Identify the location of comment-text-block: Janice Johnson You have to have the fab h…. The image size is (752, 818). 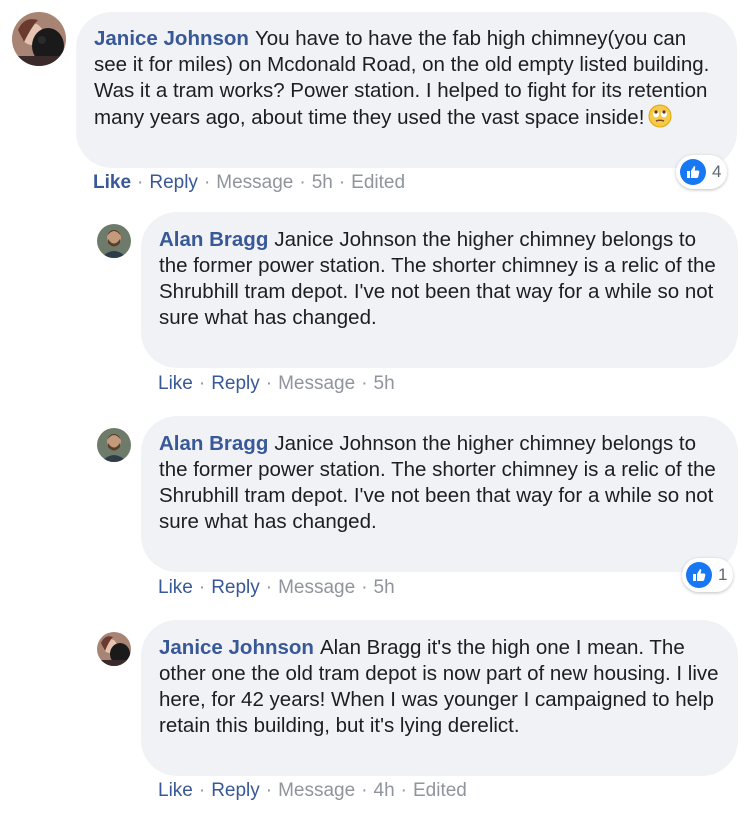
(405, 80).